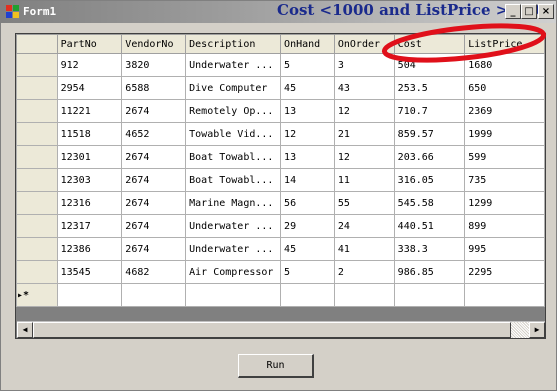 This screenshot has height=391, width=557. I want to click on cell-partno: 12303, so click(89, 180).